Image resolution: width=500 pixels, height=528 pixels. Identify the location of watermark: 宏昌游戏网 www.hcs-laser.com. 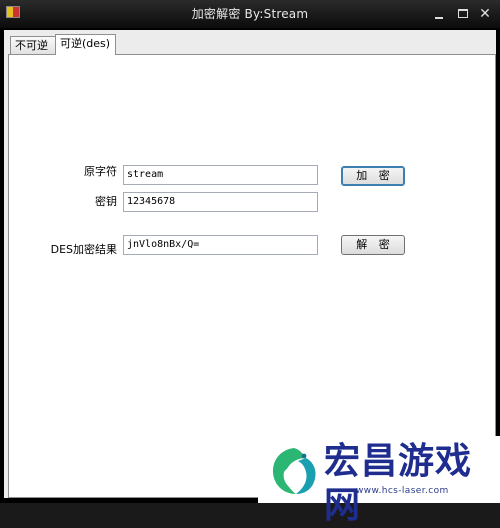
(379, 481).